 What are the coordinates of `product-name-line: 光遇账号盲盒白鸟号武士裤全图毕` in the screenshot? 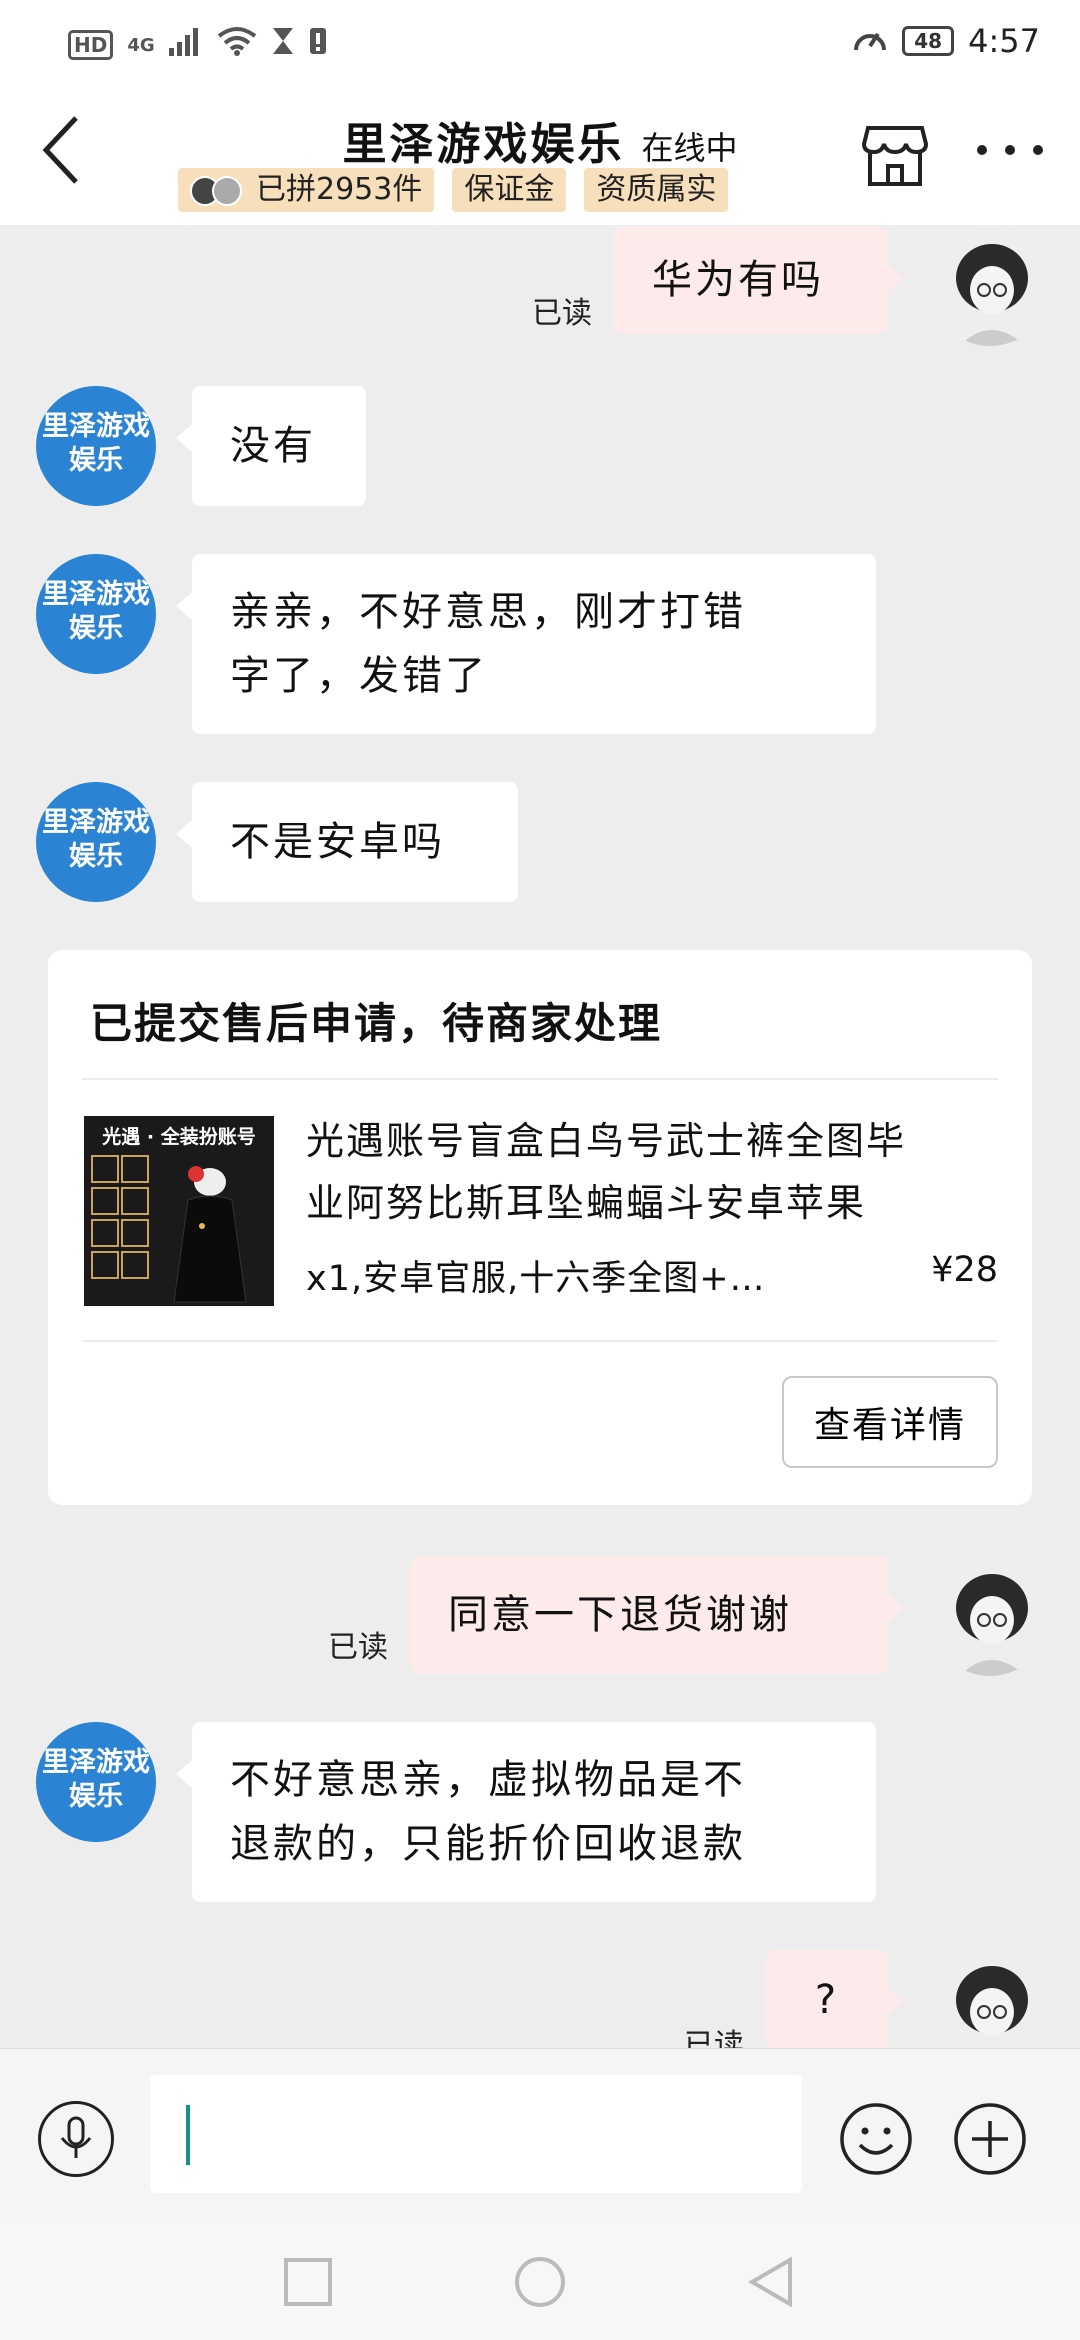 It's located at (606, 1141).